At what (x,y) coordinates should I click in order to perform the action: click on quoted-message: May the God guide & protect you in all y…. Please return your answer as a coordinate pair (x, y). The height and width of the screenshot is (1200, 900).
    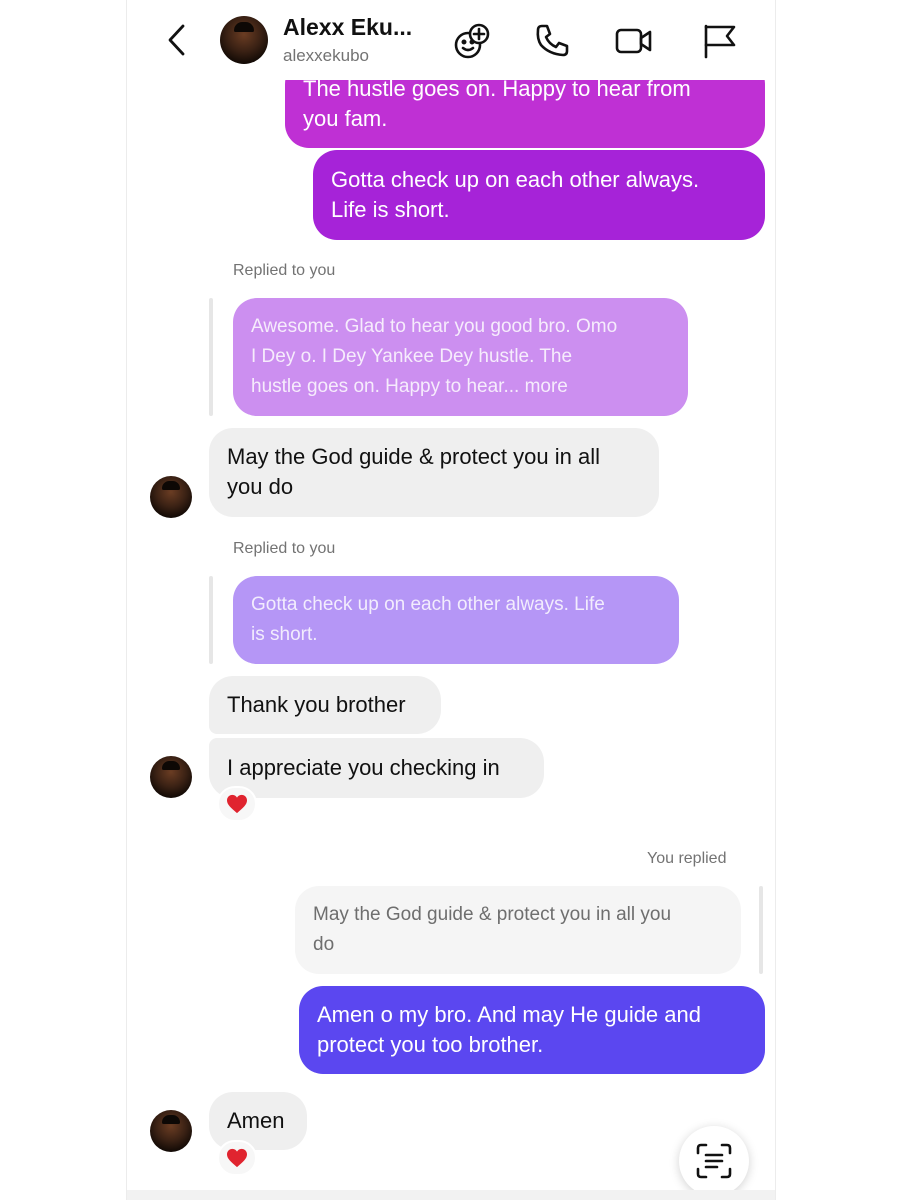
    Looking at the image, I should click on (518, 930).